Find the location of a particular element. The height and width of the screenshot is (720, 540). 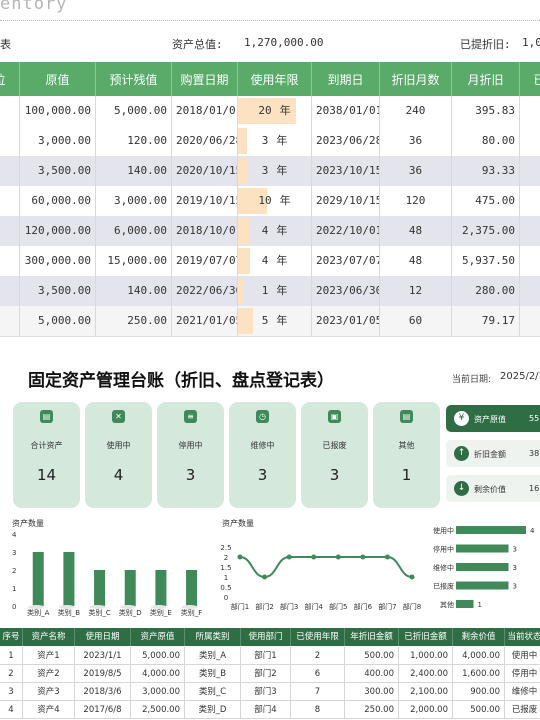

table-header-cell: 购置日期 is located at coordinates (205, 79).